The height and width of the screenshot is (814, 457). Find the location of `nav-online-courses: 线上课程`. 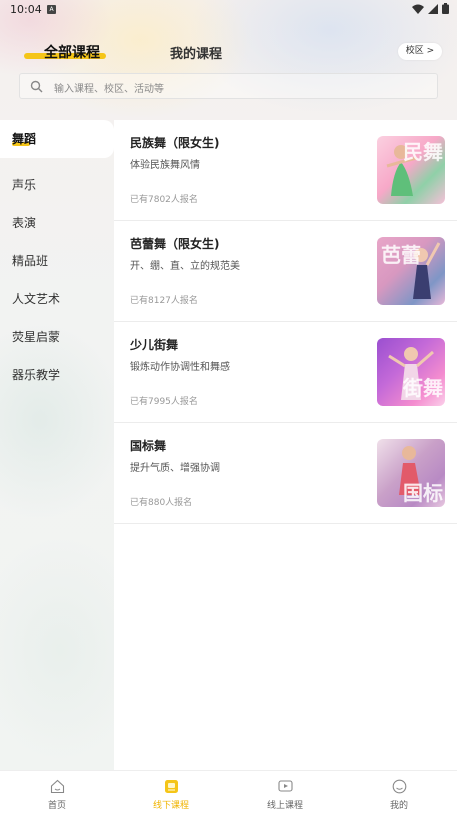

nav-online-courses: 线上课程 is located at coordinates (285, 792).